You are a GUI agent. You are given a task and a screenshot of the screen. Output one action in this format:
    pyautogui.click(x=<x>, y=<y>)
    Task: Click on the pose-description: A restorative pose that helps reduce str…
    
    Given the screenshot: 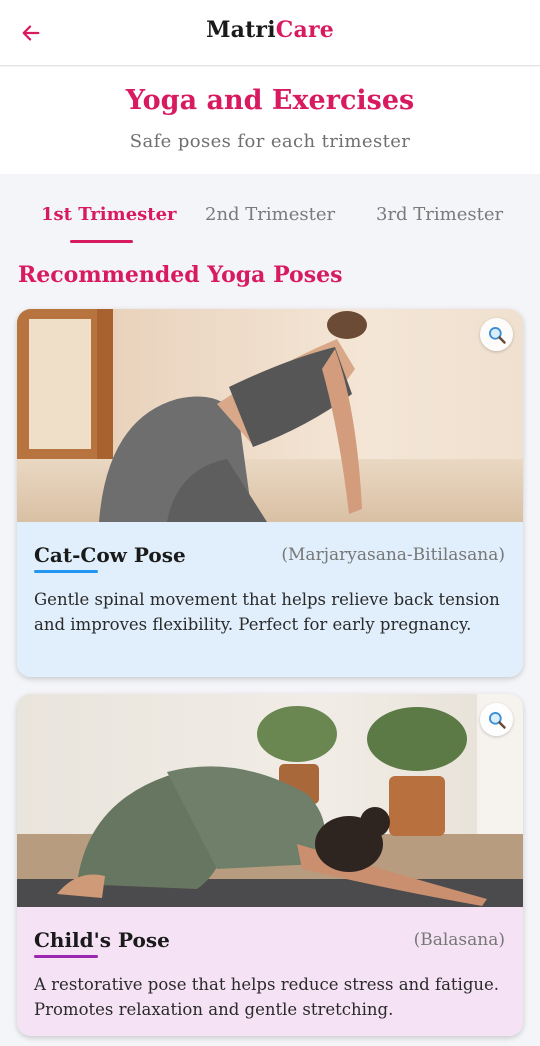 What is the action you would take?
    pyautogui.click(x=267, y=997)
    